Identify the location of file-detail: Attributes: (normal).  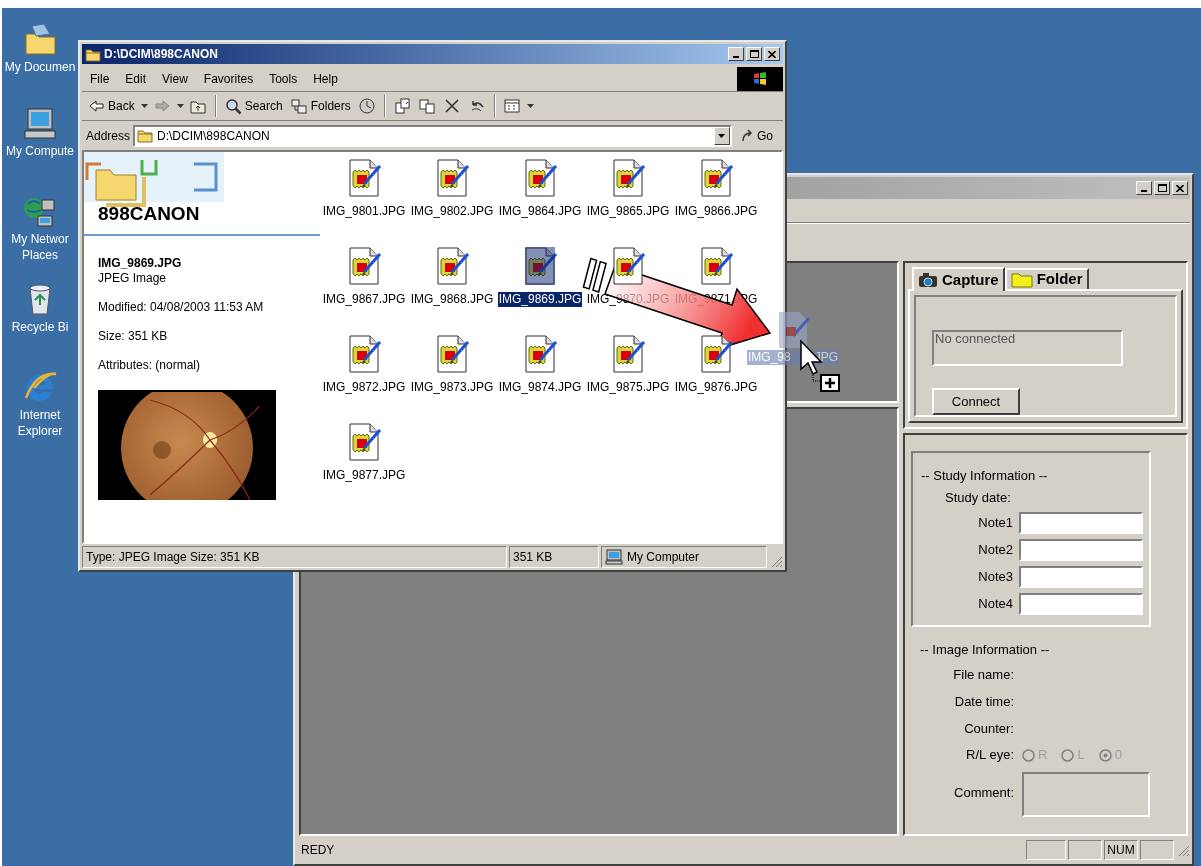
(150, 365).